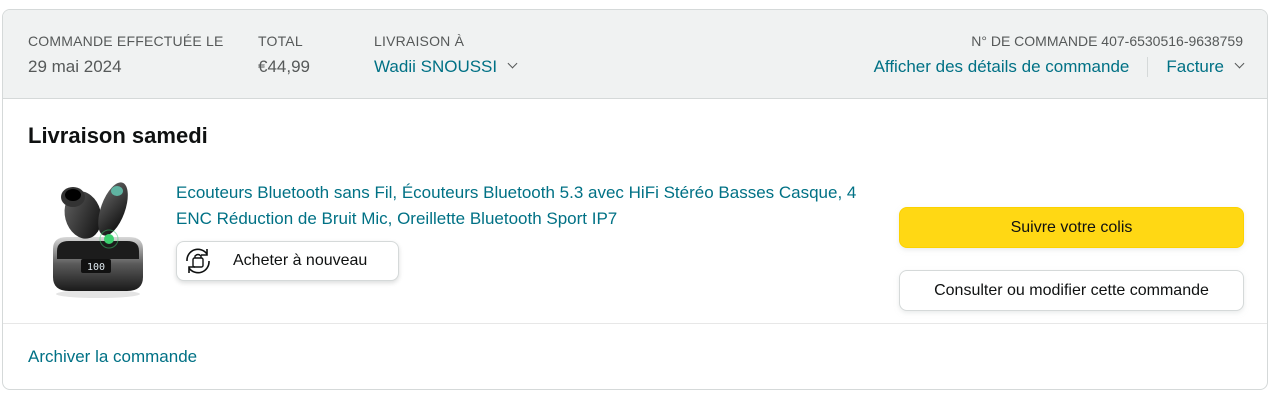  I want to click on order-number: N° DE COMMANDE 407-6530516-9638759, so click(1107, 41).